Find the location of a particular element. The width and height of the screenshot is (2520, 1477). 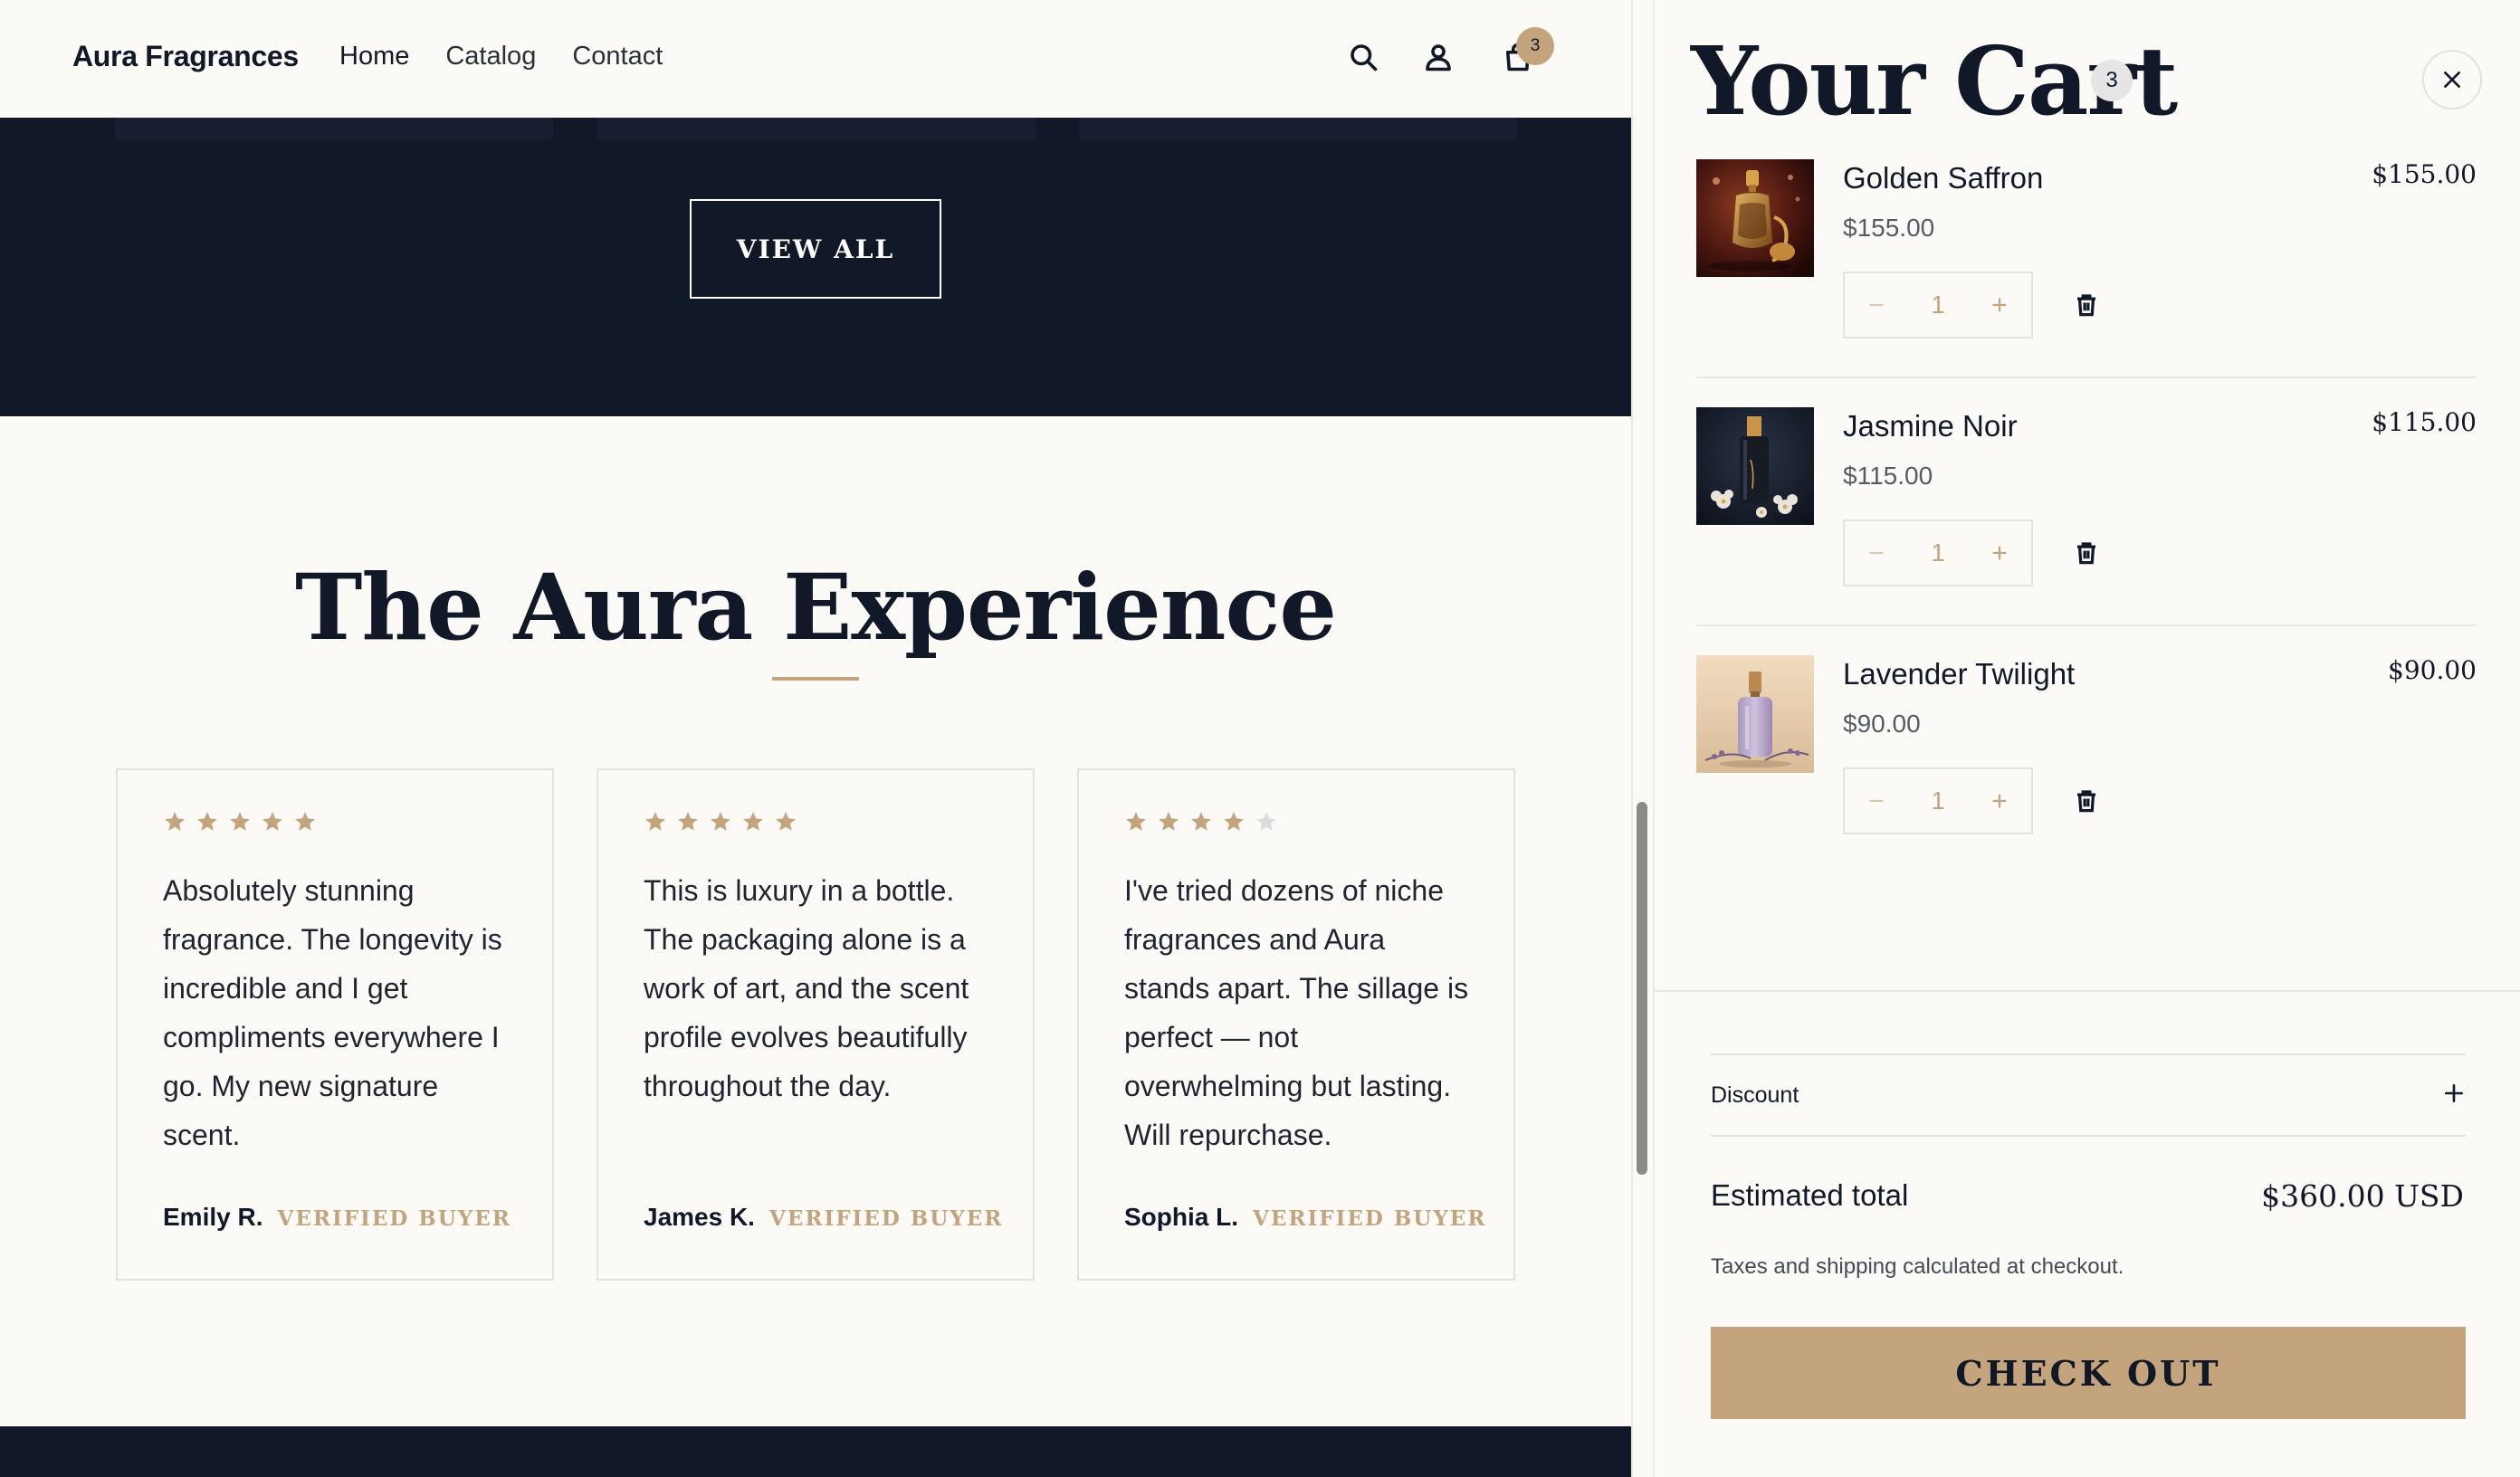

section-title: The Aura Experience is located at coordinates (815, 607).